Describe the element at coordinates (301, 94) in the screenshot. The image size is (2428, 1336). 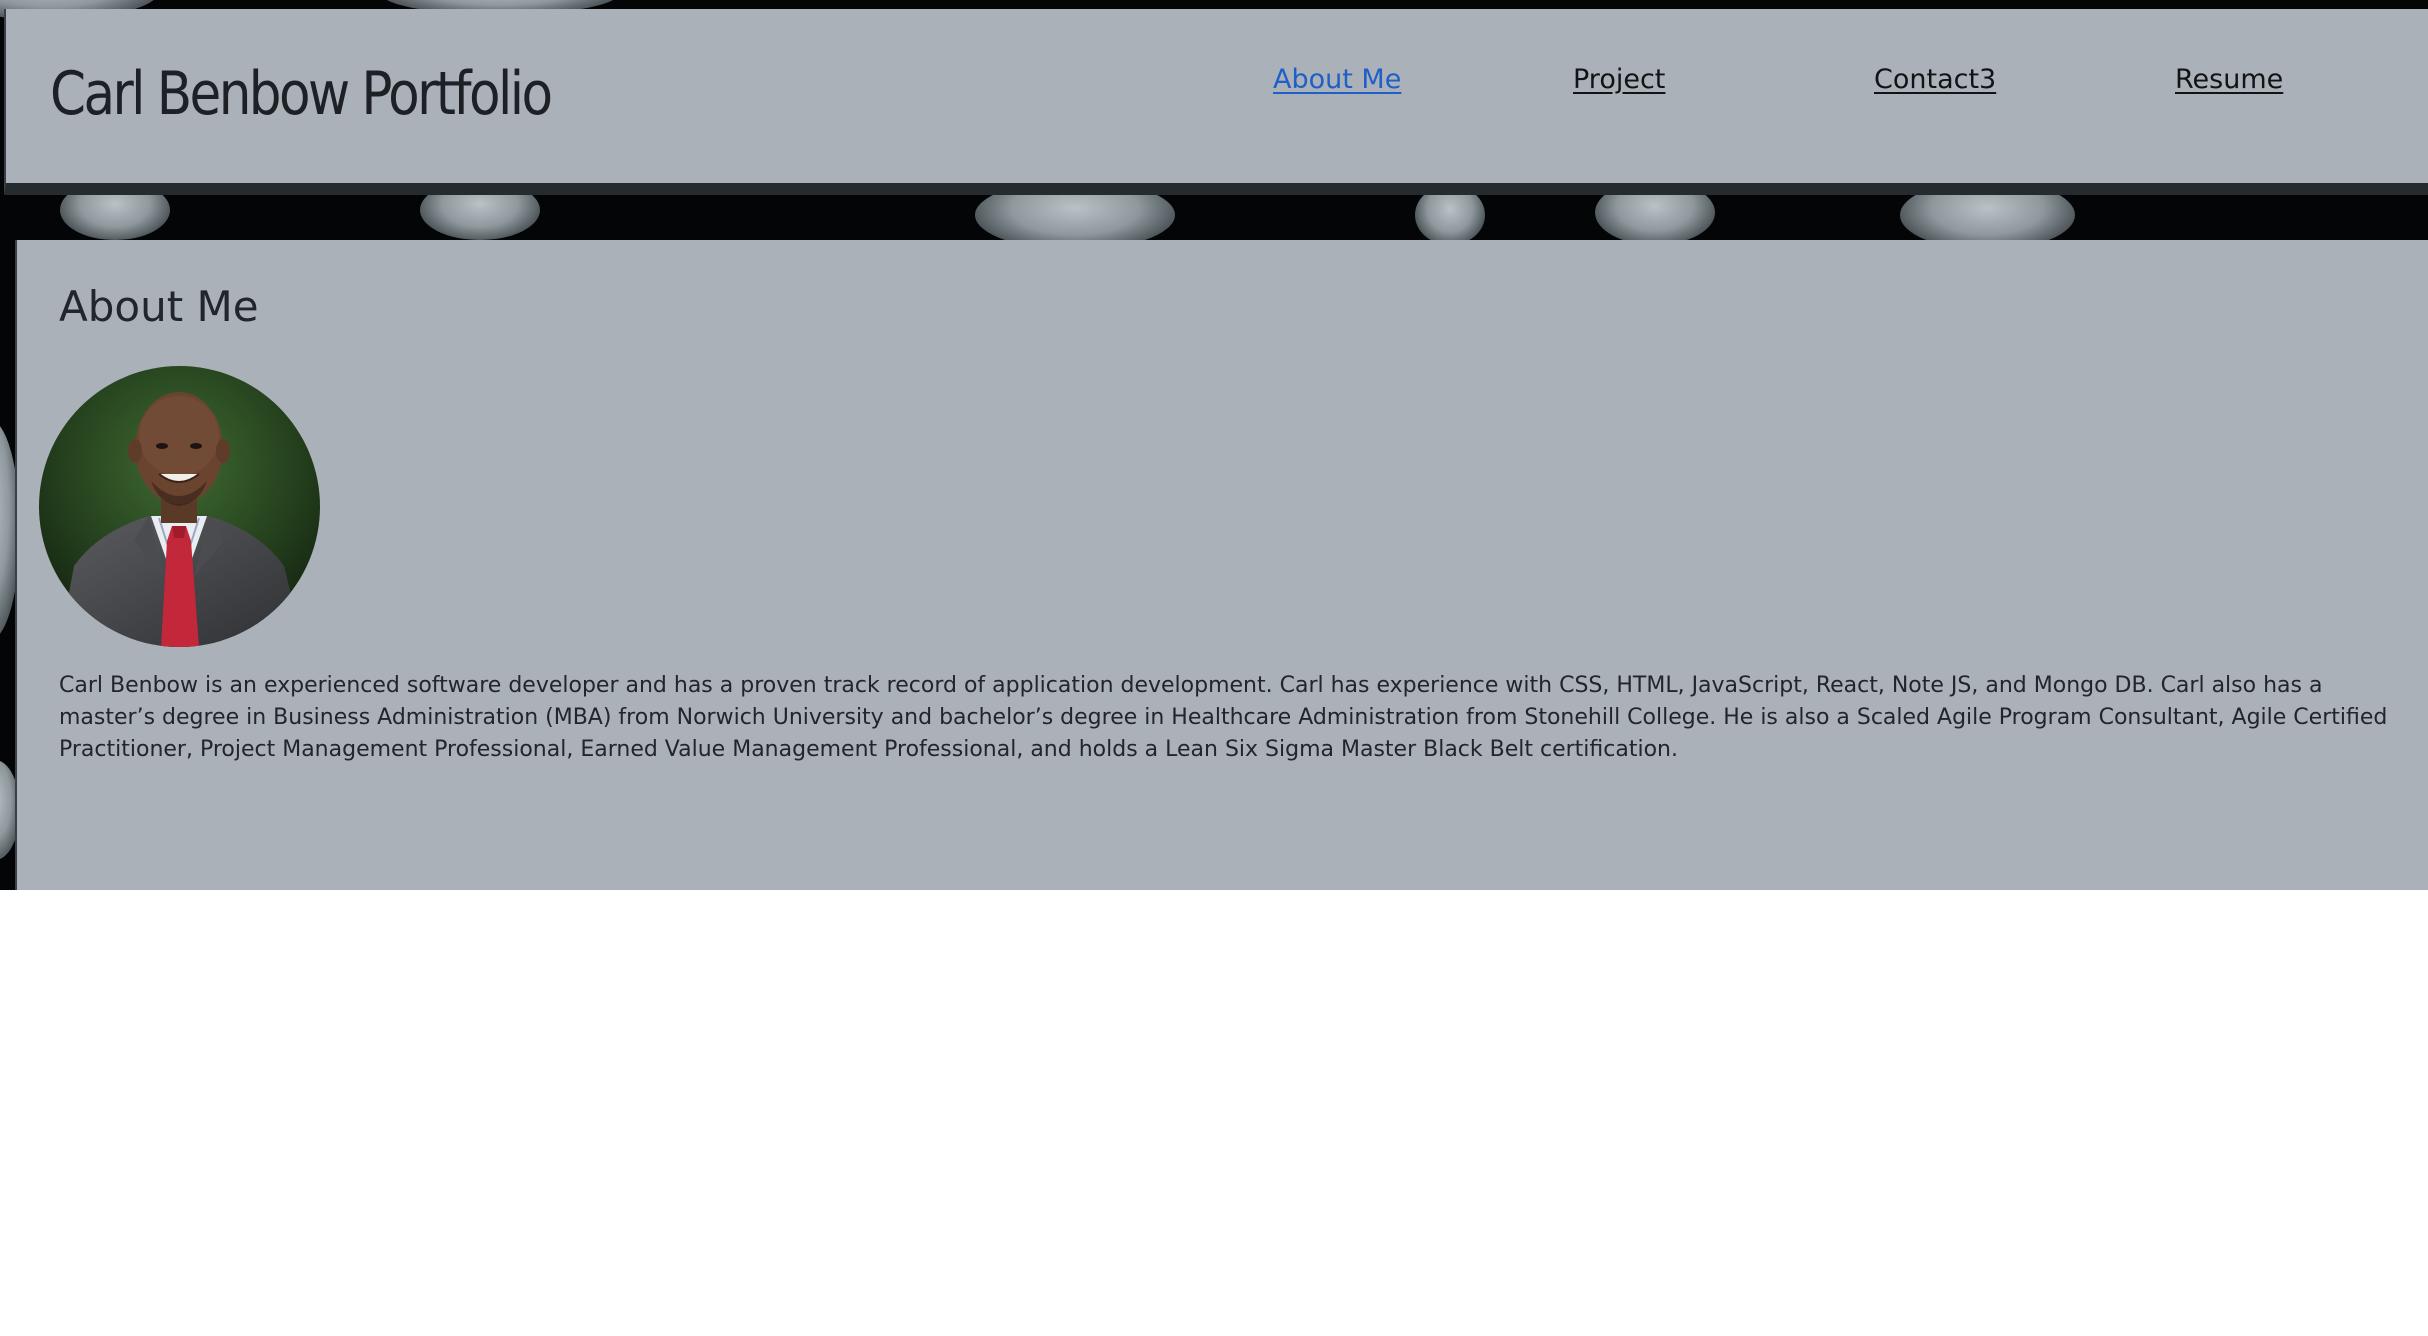
I see `site-title: Carl Benbow Portfolio` at that location.